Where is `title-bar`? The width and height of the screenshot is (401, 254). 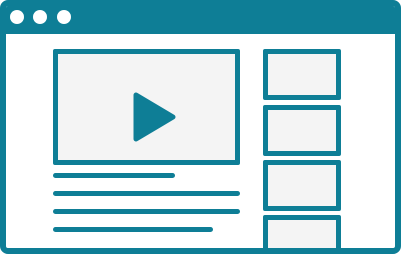
title-bar is located at coordinates (200, 20).